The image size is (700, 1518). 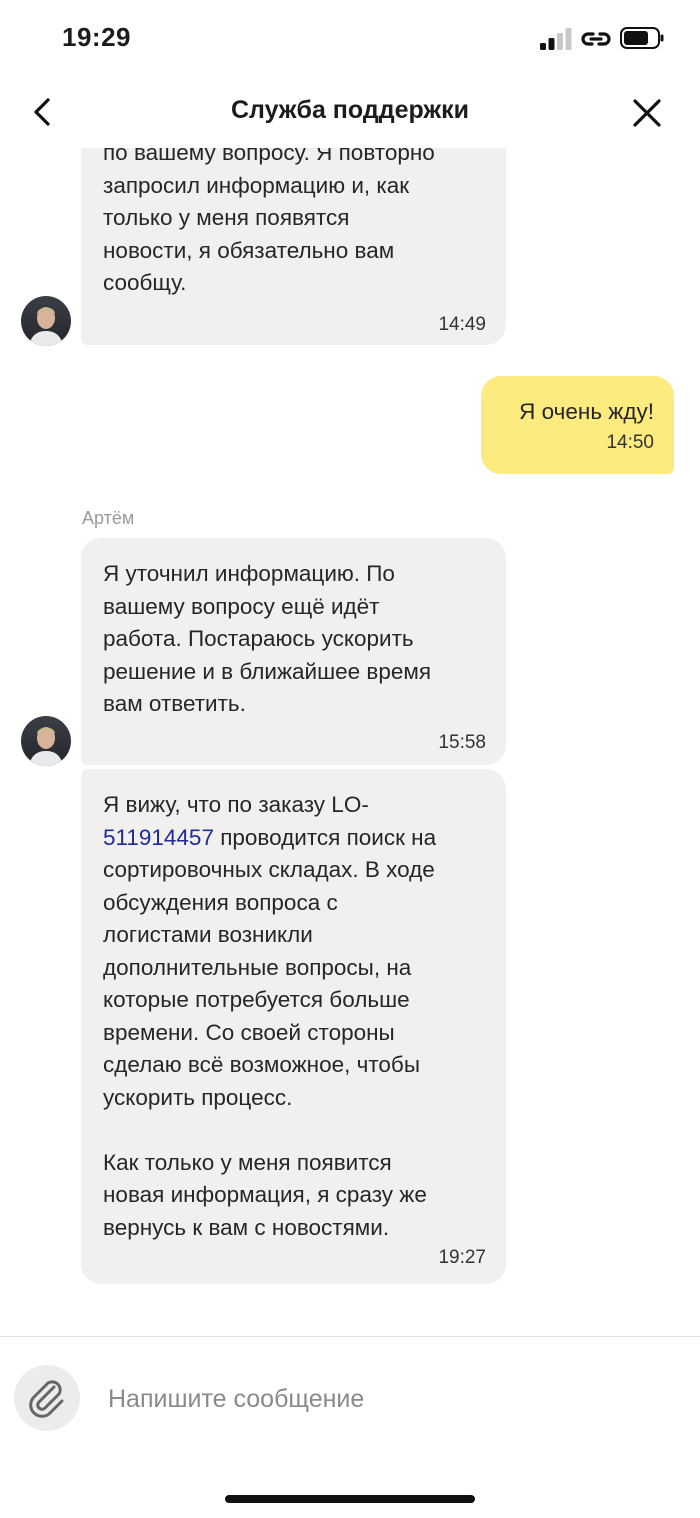 I want to click on close-icon, so click(x=647, y=113).